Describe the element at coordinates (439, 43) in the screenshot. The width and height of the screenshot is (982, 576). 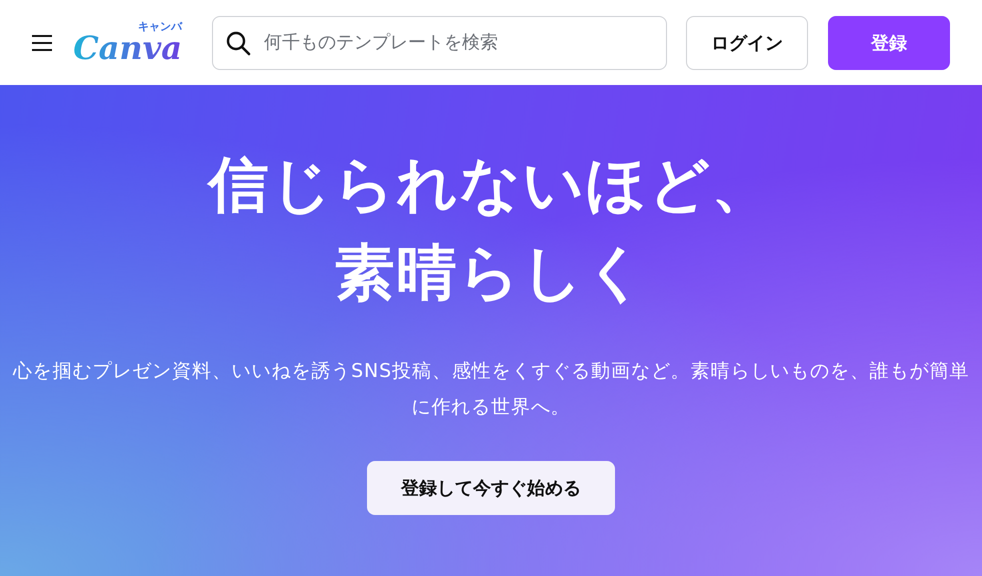
I see `search-field: 何千ものテンプレートを検索` at that location.